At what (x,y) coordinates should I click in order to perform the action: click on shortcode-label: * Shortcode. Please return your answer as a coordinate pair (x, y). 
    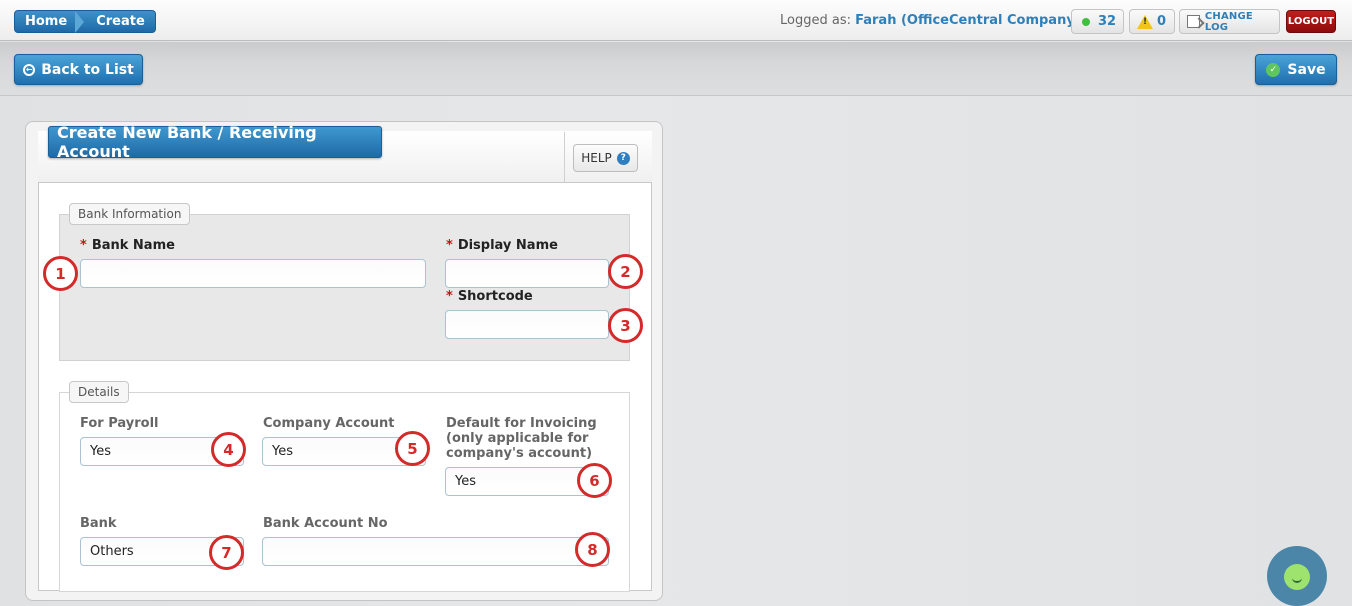
    Looking at the image, I should click on (489, 296).